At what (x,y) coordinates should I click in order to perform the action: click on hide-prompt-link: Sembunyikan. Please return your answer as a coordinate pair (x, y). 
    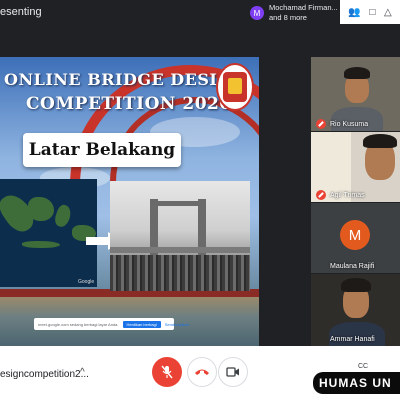
    Looking at the image, I should click on (177, 324).